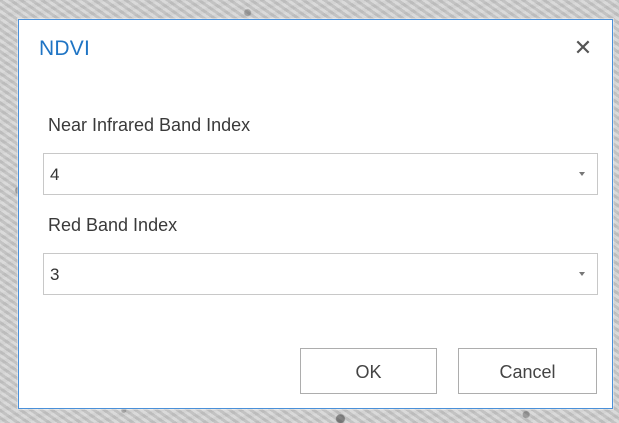  Describe the element at coordinates (149, 125) in the screenshot. I see `nir-band-label: Near Infrared Band Index` at that location.